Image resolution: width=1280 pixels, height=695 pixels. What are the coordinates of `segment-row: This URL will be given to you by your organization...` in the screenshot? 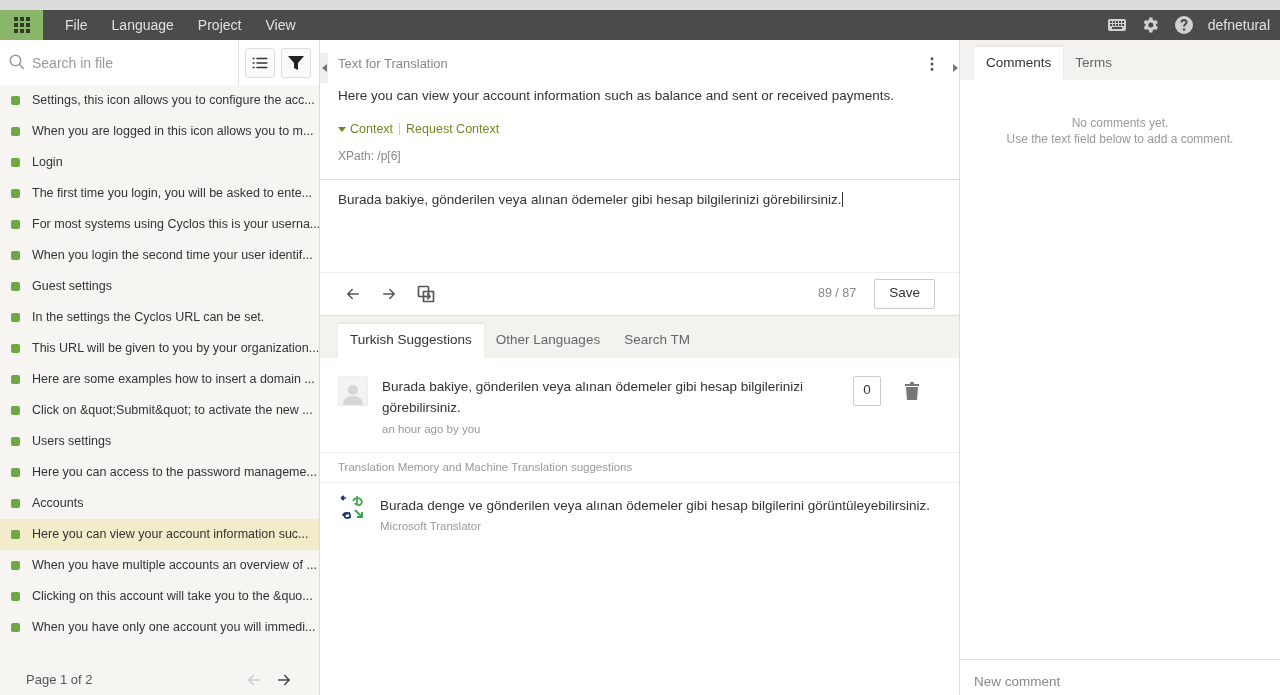 It's located at (159, 348).